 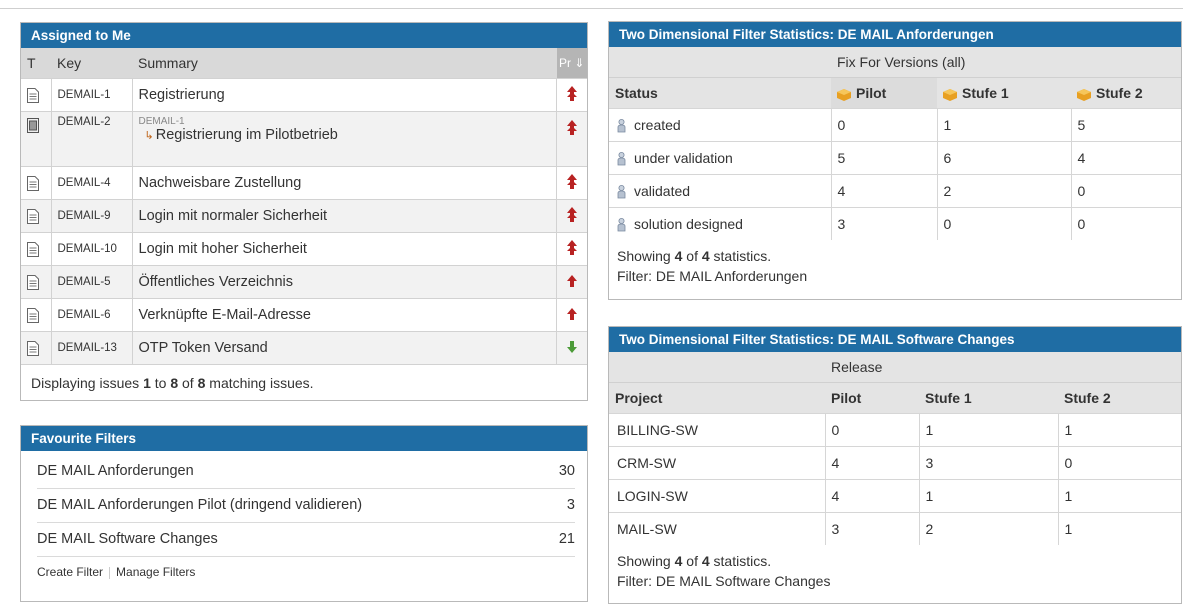 I want to click on row-label-cell: BILLING-SW, so click(x=717, y=430).